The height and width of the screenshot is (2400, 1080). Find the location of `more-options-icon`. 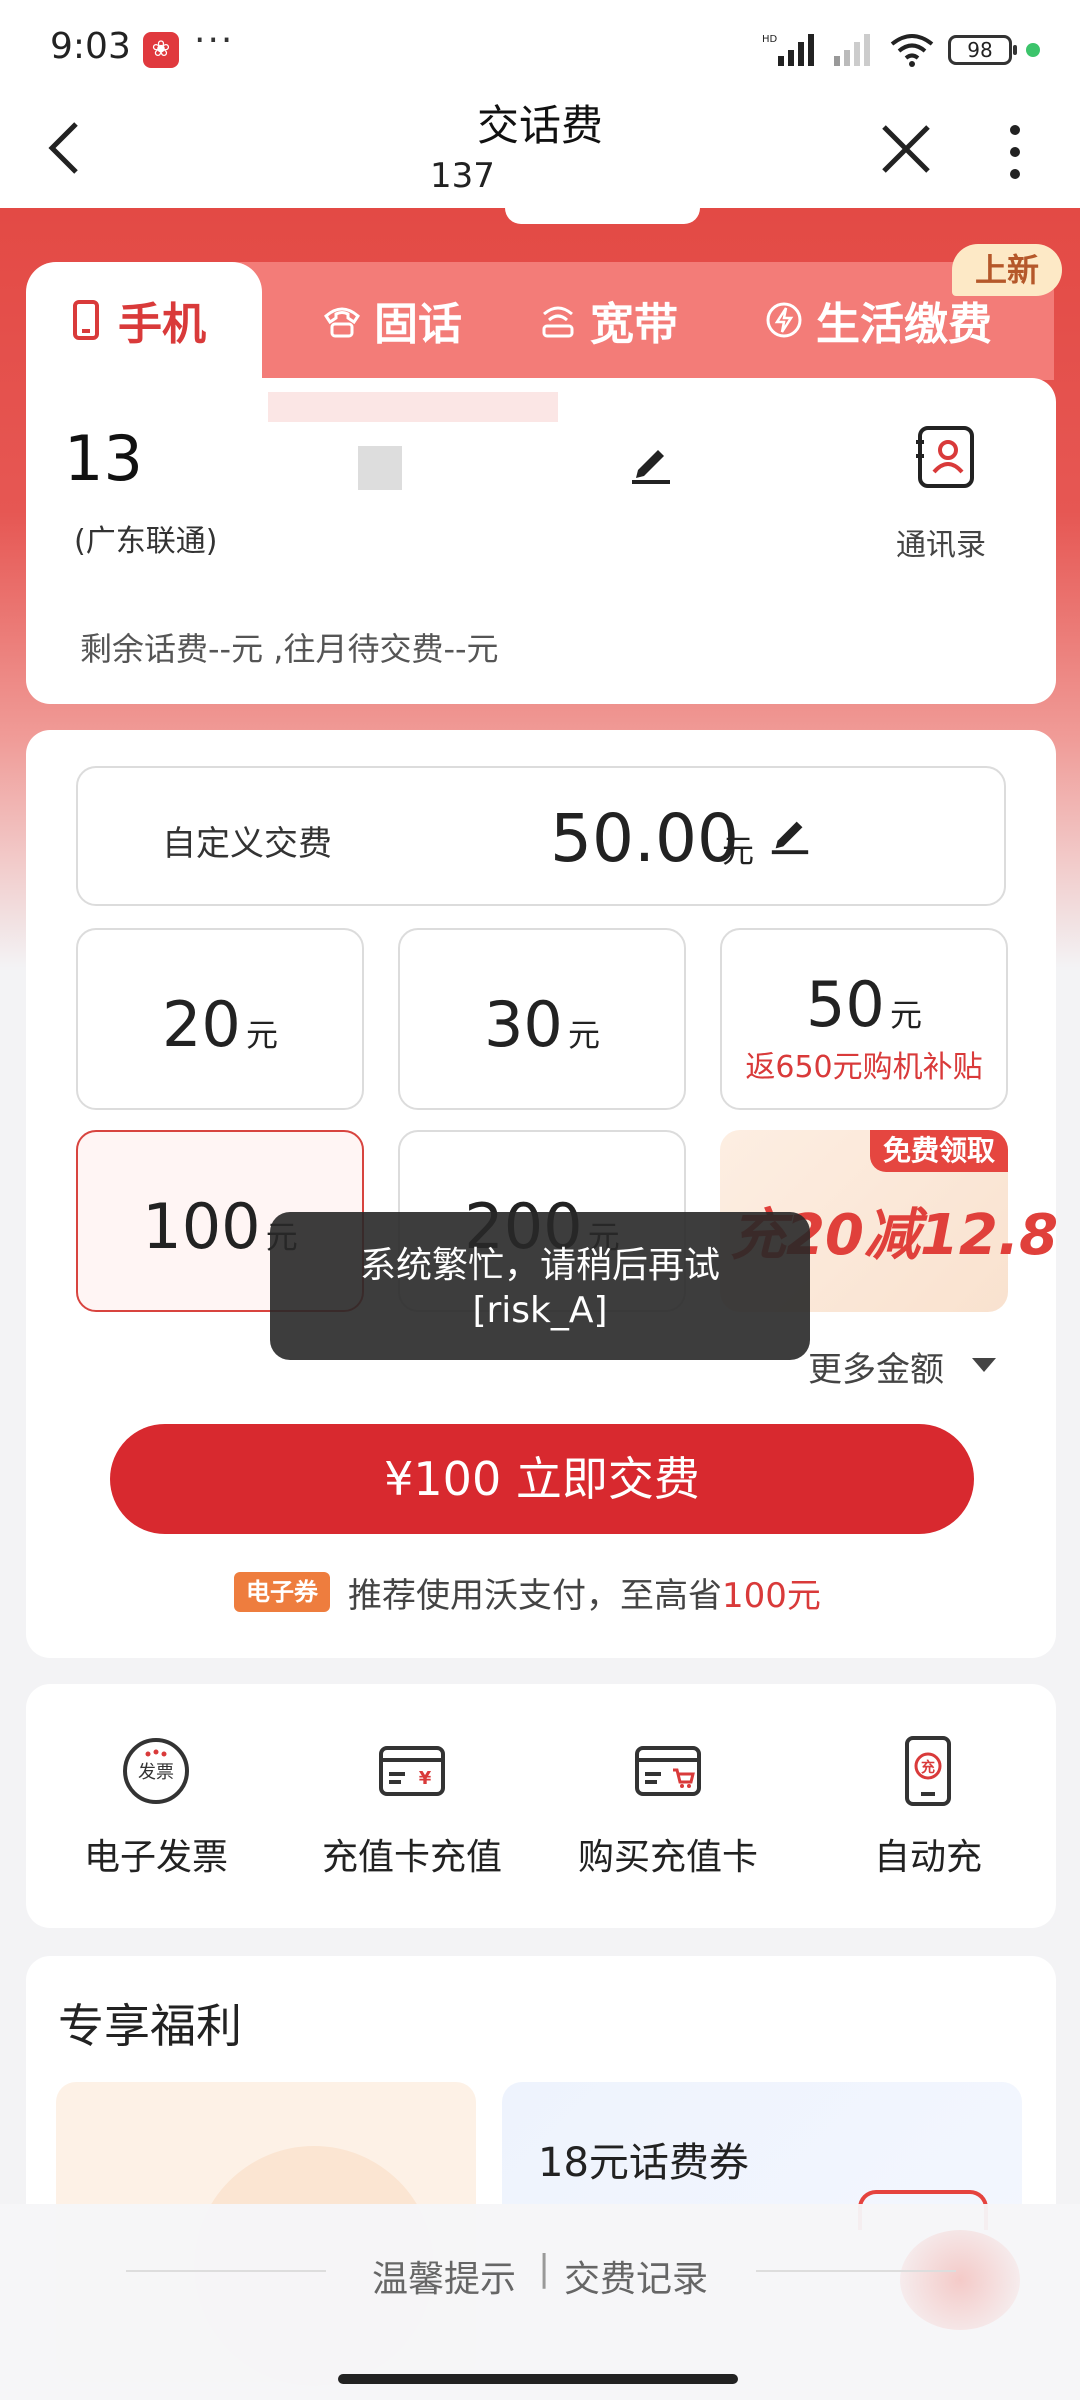

more-options-icon is located at coordinates (1015, 152).